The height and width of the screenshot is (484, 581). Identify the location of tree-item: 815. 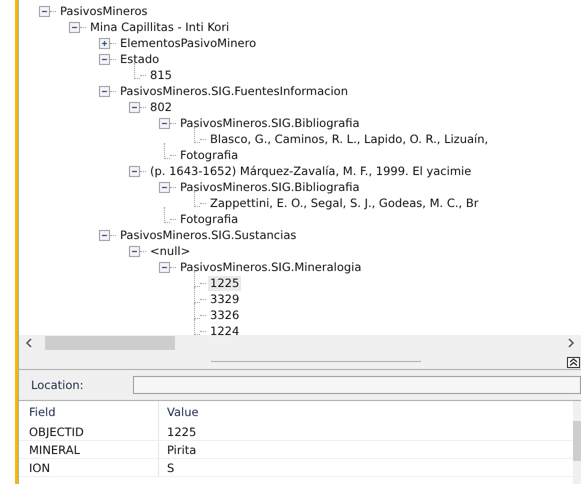
(161, 75).